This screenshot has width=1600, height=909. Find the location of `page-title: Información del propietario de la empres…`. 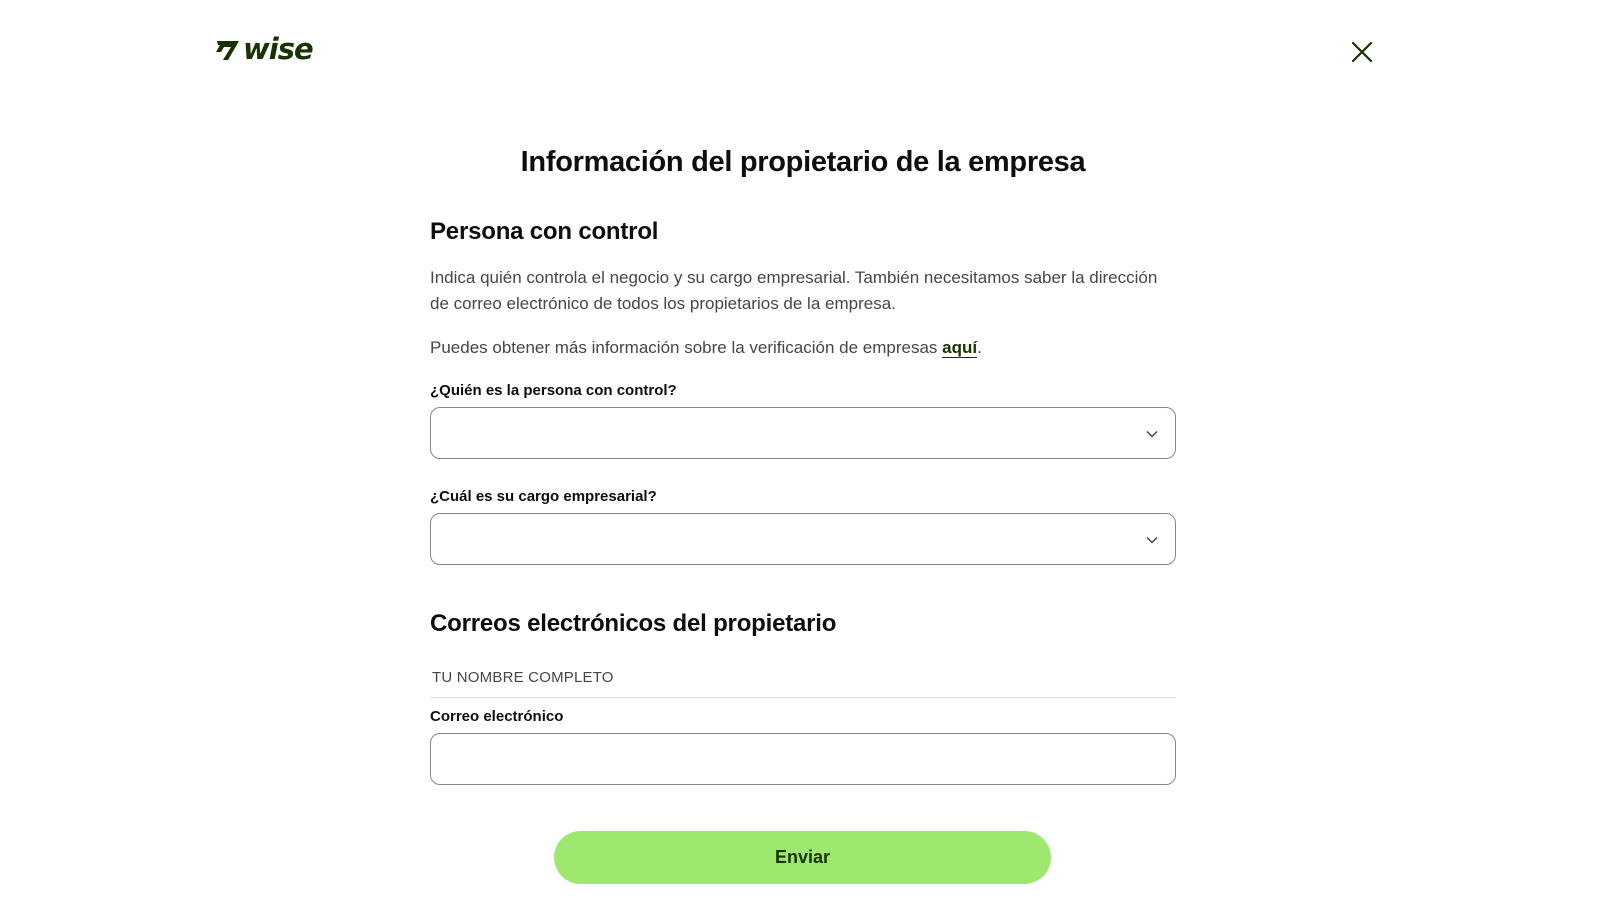

page-title: Información del propietario de la empres… is located at coordinates (803, 162).